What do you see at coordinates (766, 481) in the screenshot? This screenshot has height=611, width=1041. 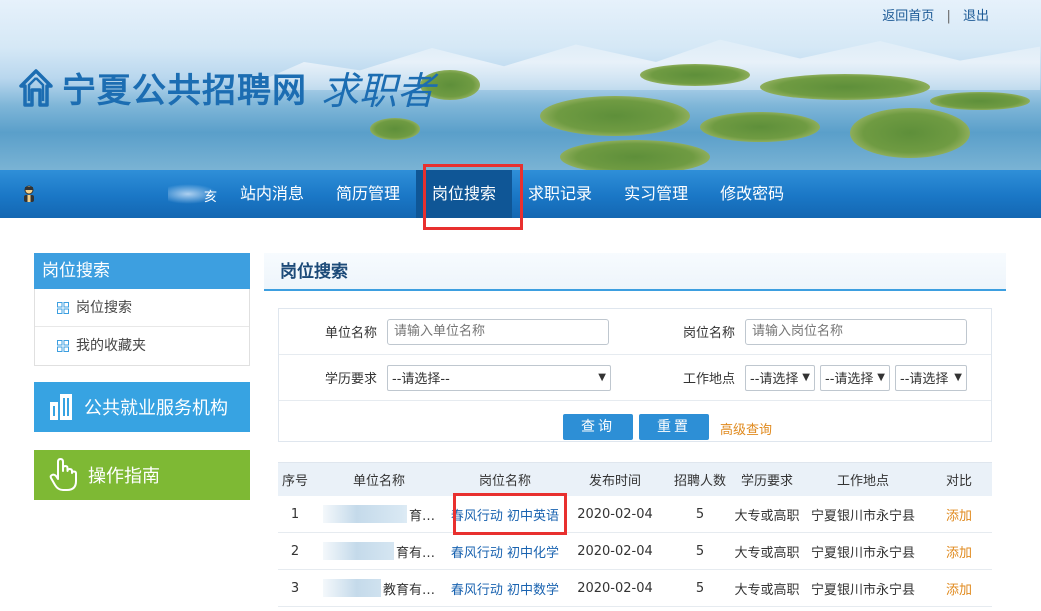 I see `col-education: 学历要求` at bounding box center [766, 481].